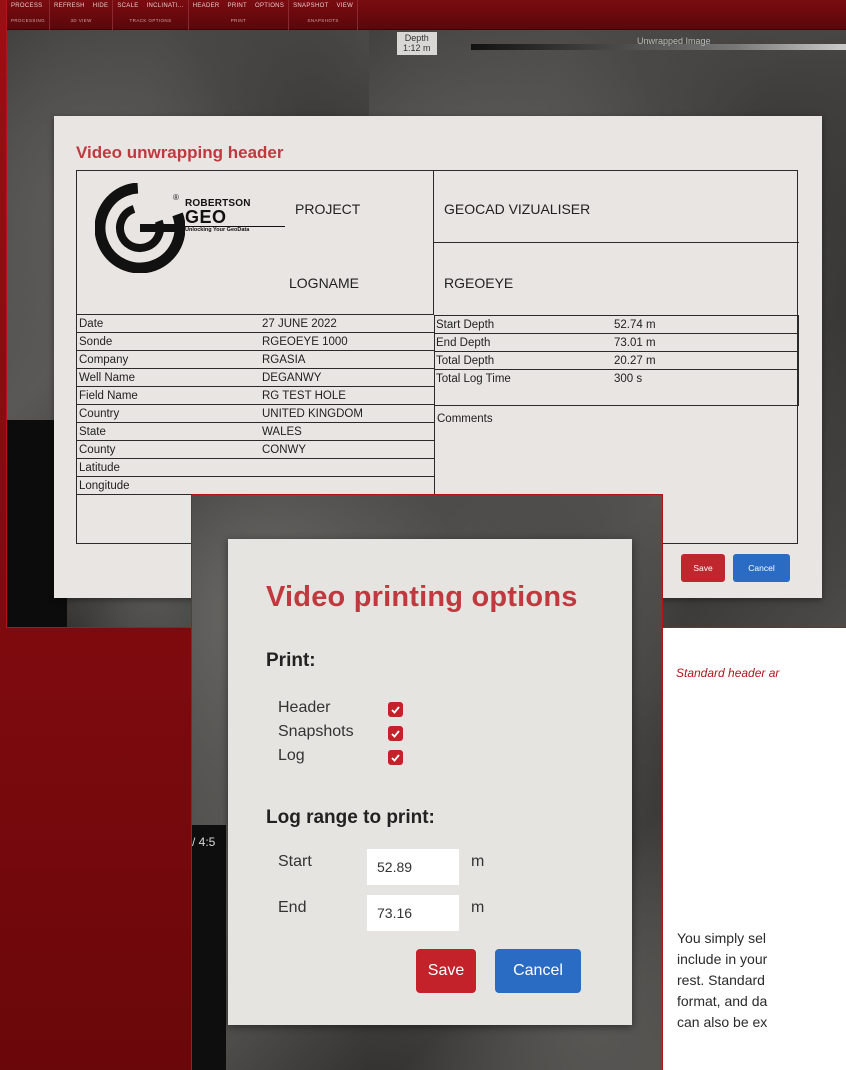  What do you see at coordinates (310, 6) in the screenshot?
I see `snapshot-button: SNAPSHOT` at bounding box center [310, 6].